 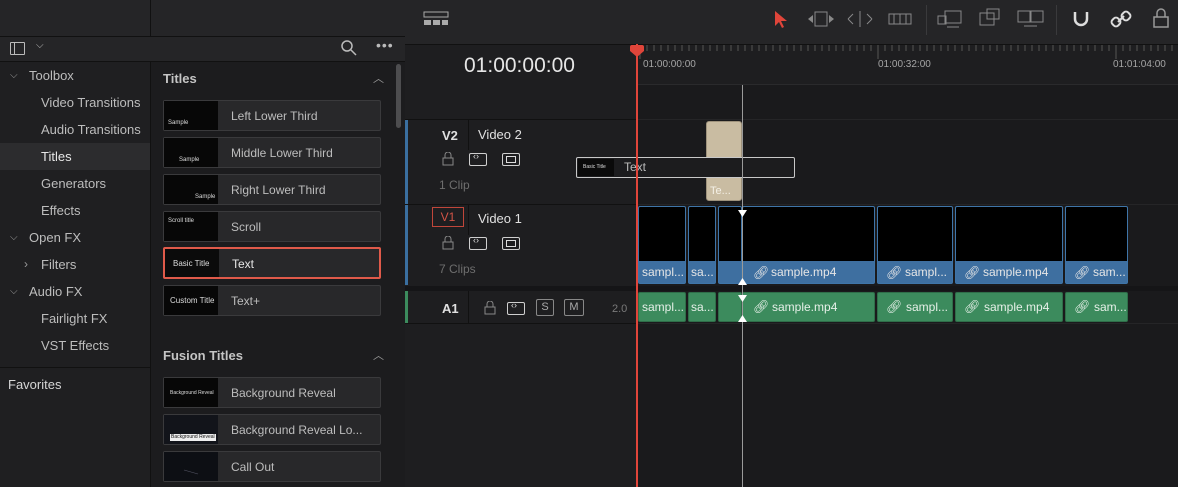 What do you see at coordinates (191, 392) in the screenshot?
I see `title-thumbnail: Background Reveal` at bounding box center [191, 392].